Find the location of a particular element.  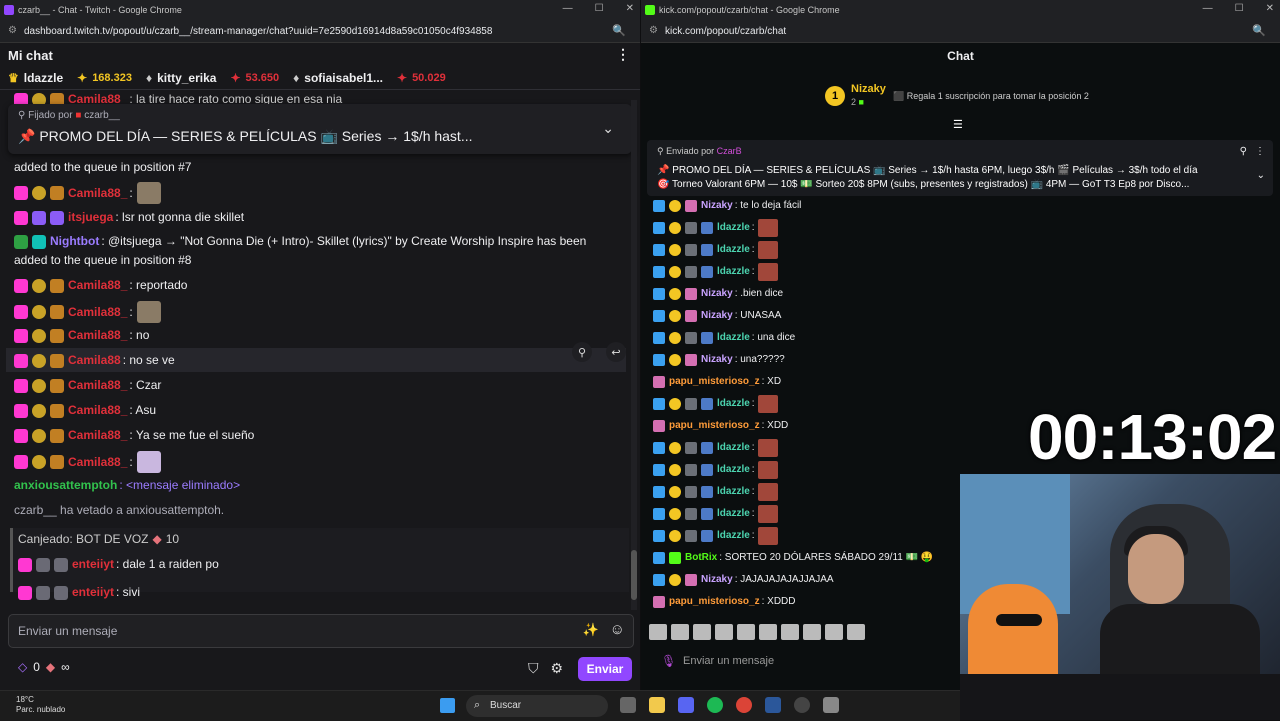

leaderboard-entry: ♦ kitty_erika is located at coordinates (181, 78).